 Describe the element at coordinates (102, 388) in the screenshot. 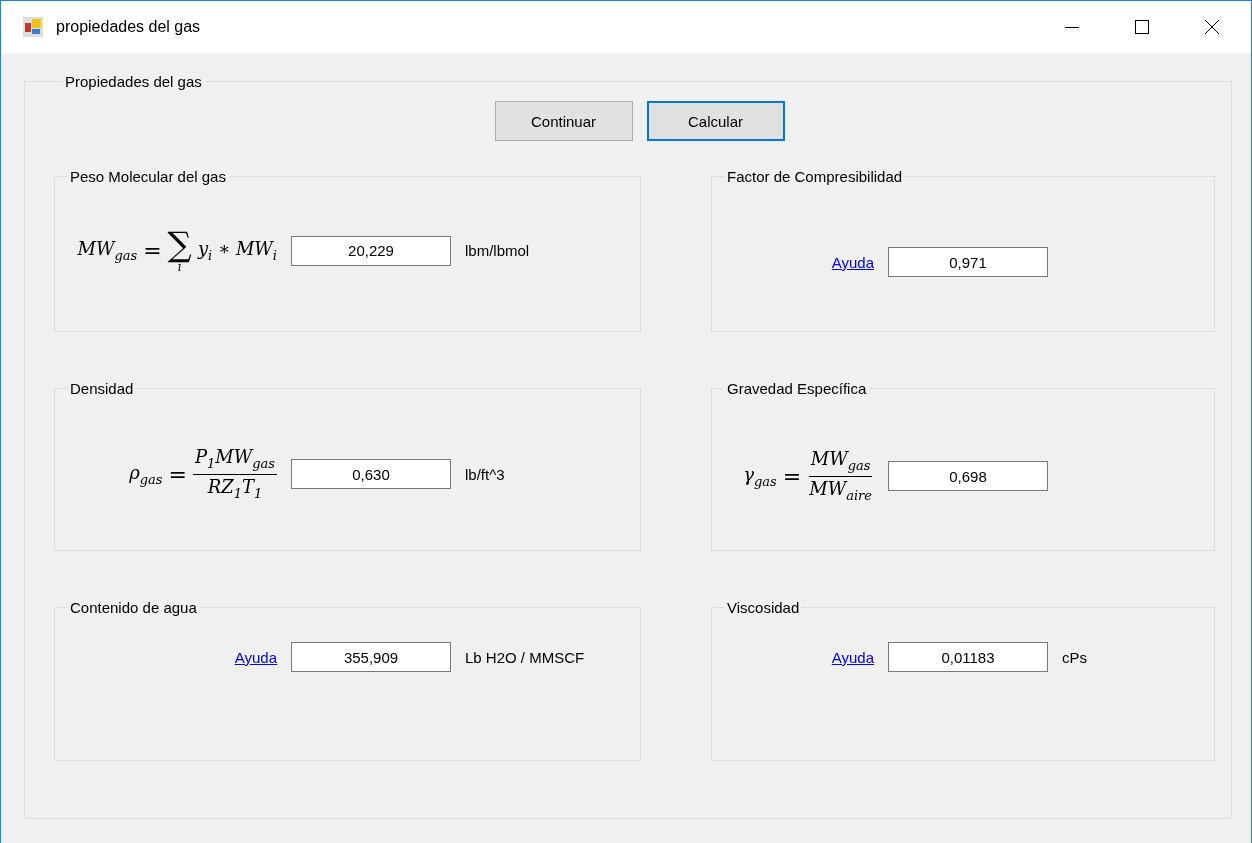

I see `group-title: Densidad` at that location.